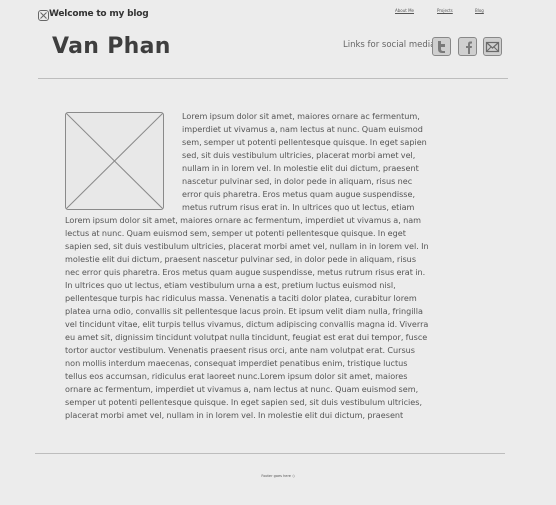 Image resolution: width=556 pixels, height=505 pixels. I want to click on image-spacer, so click(123, 161).